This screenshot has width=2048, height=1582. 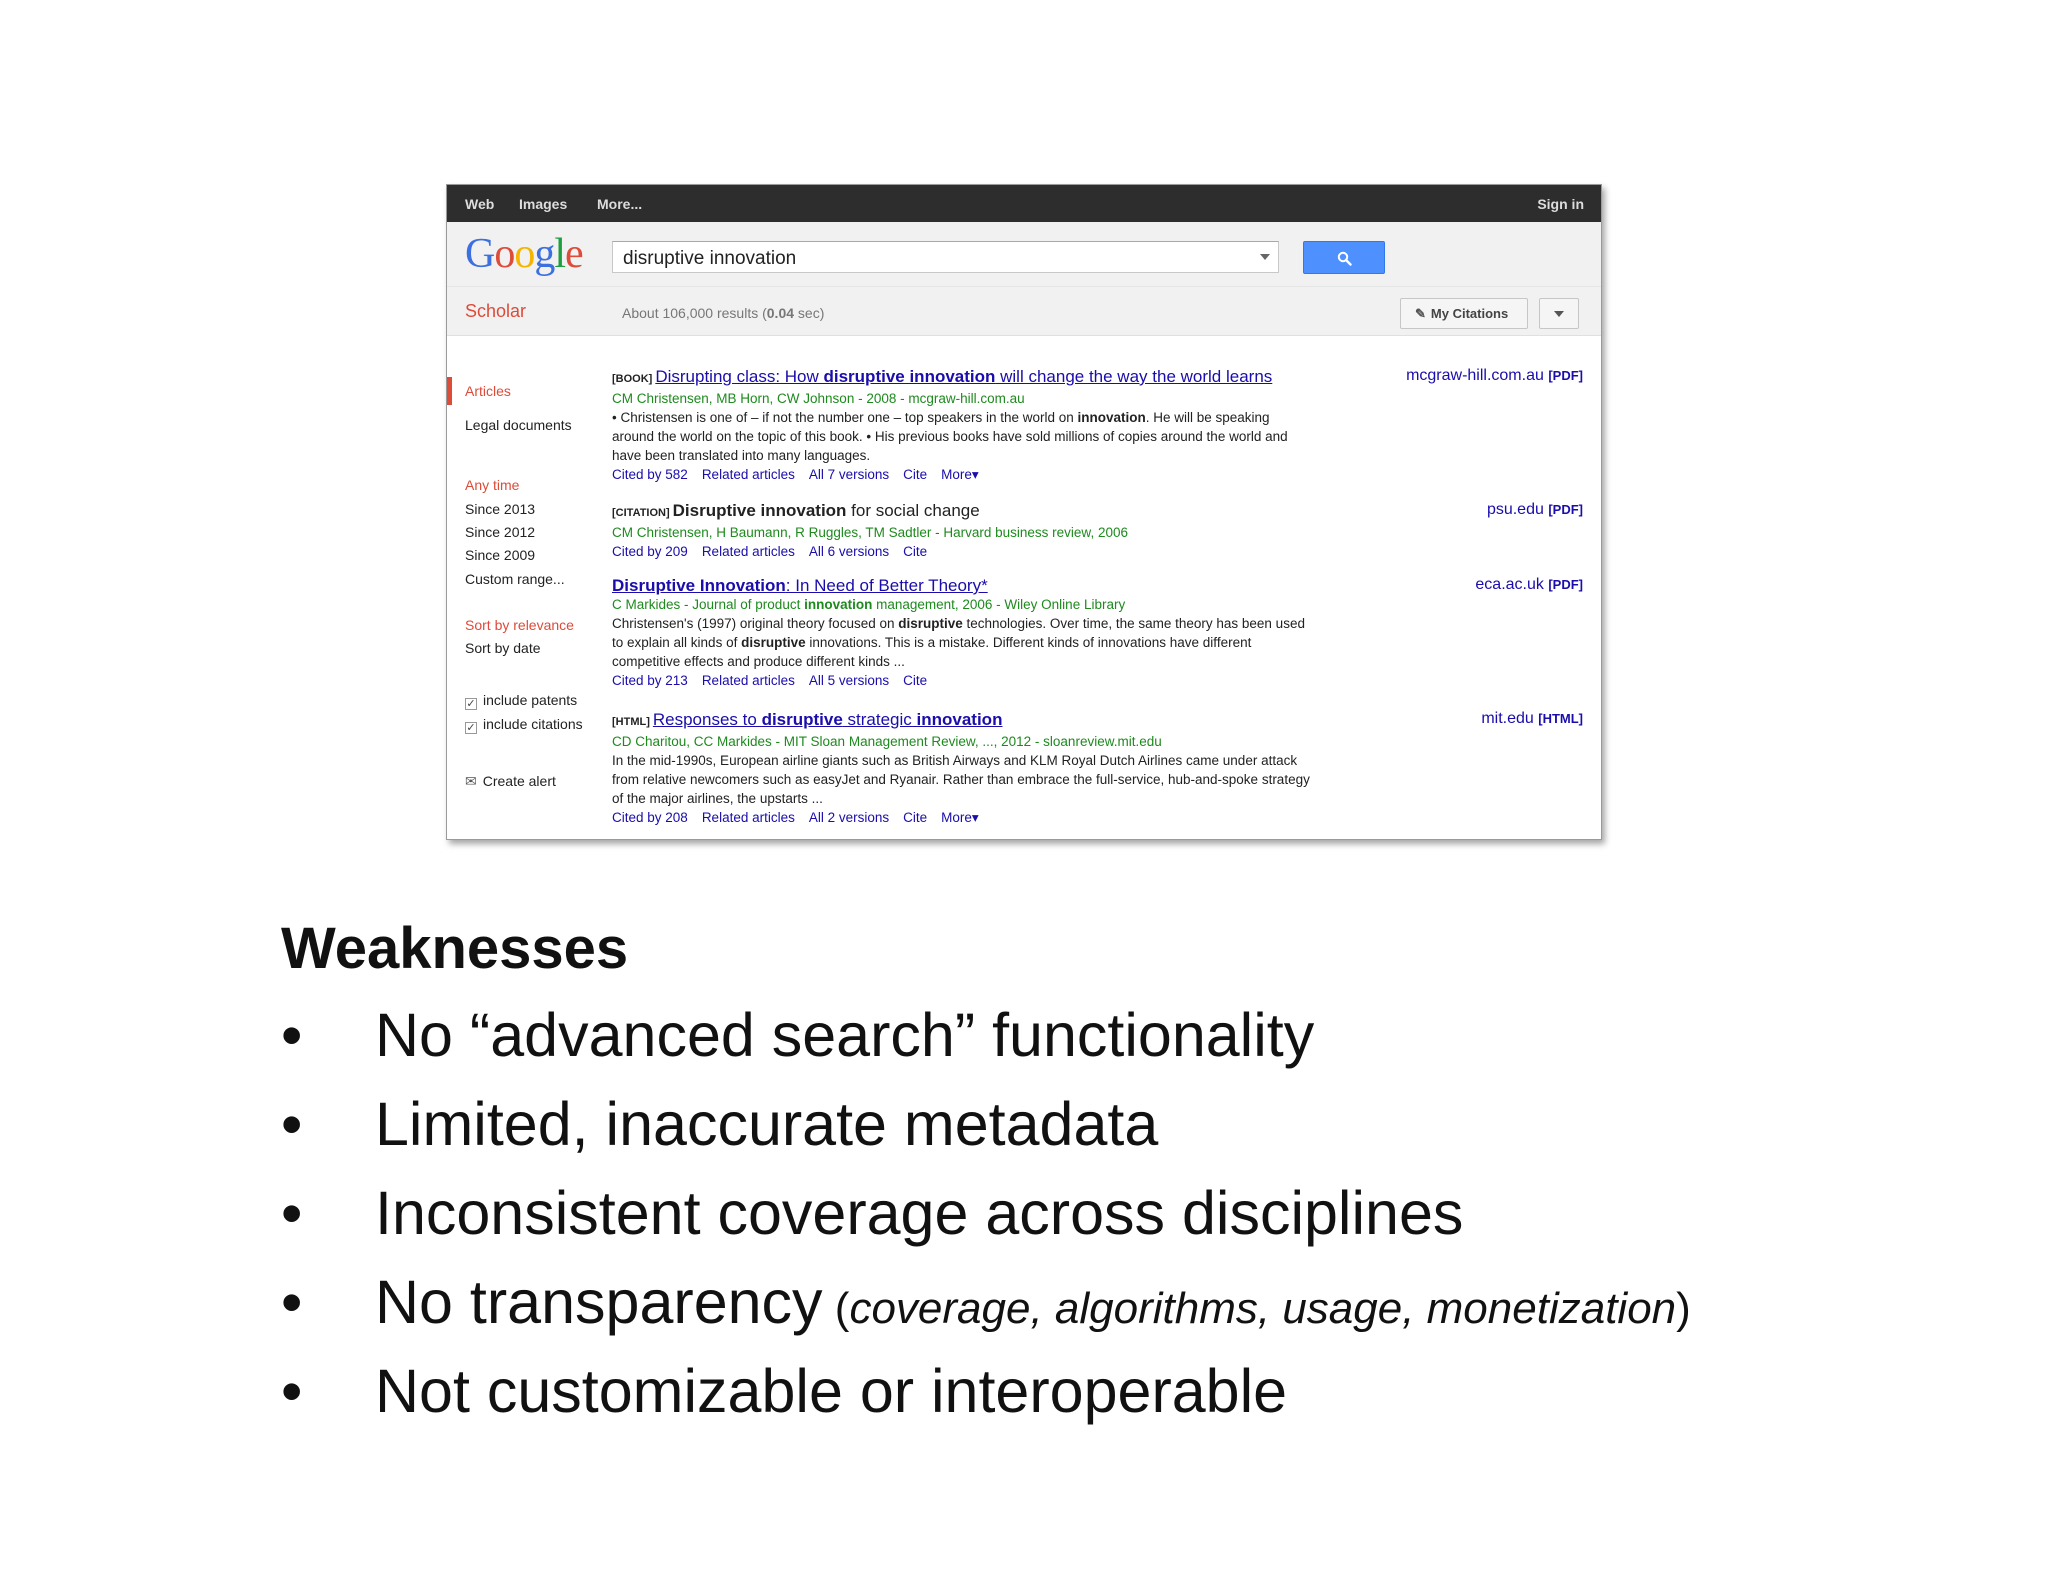 I want to click on result-source-link: mit.edu [HTML], so click(x=1532, y=719).